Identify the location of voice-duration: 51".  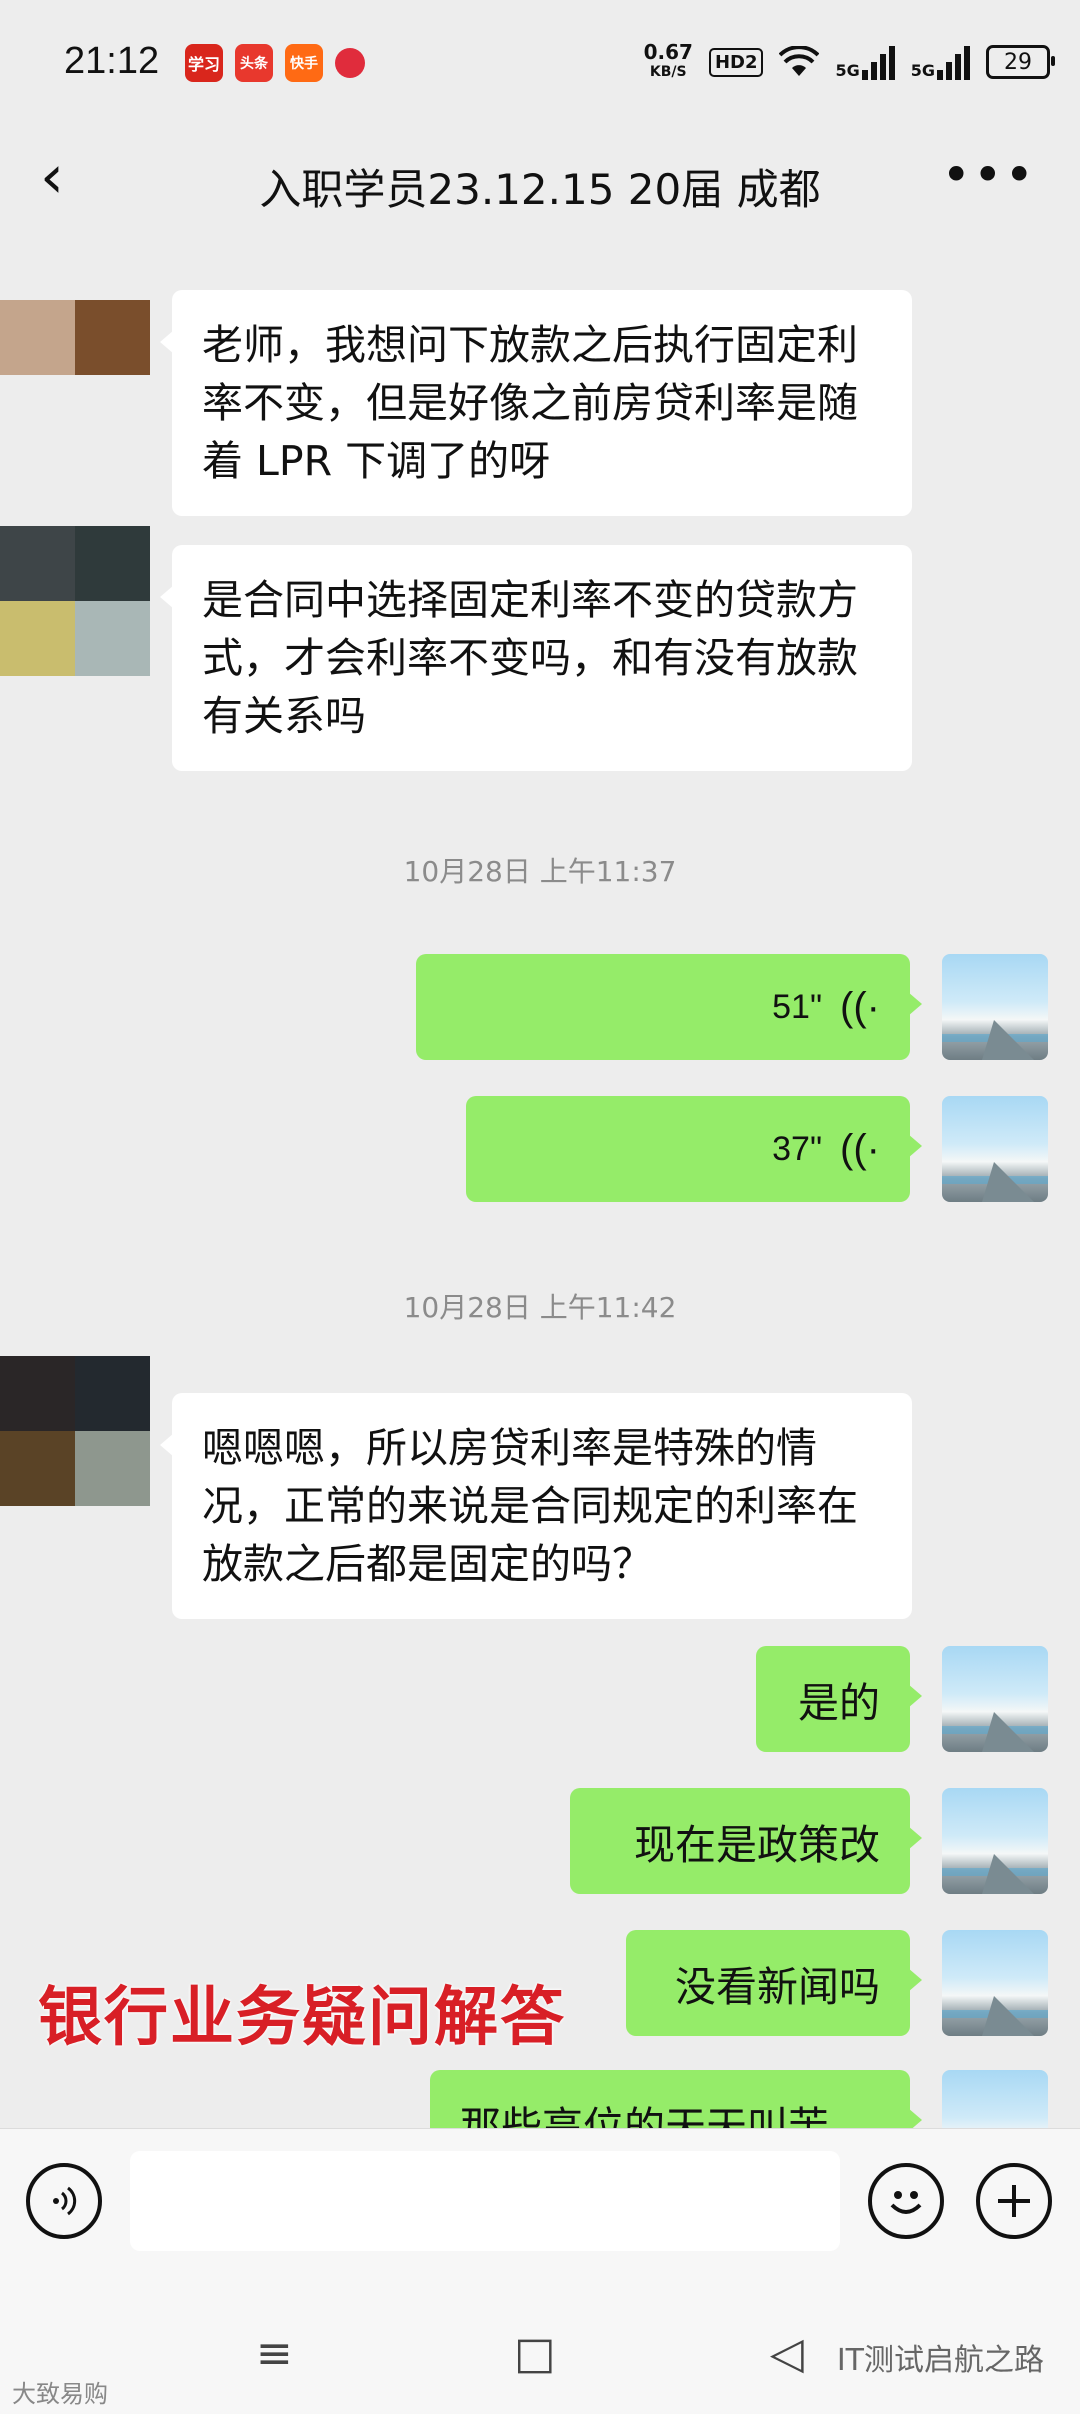
(797, 1006).